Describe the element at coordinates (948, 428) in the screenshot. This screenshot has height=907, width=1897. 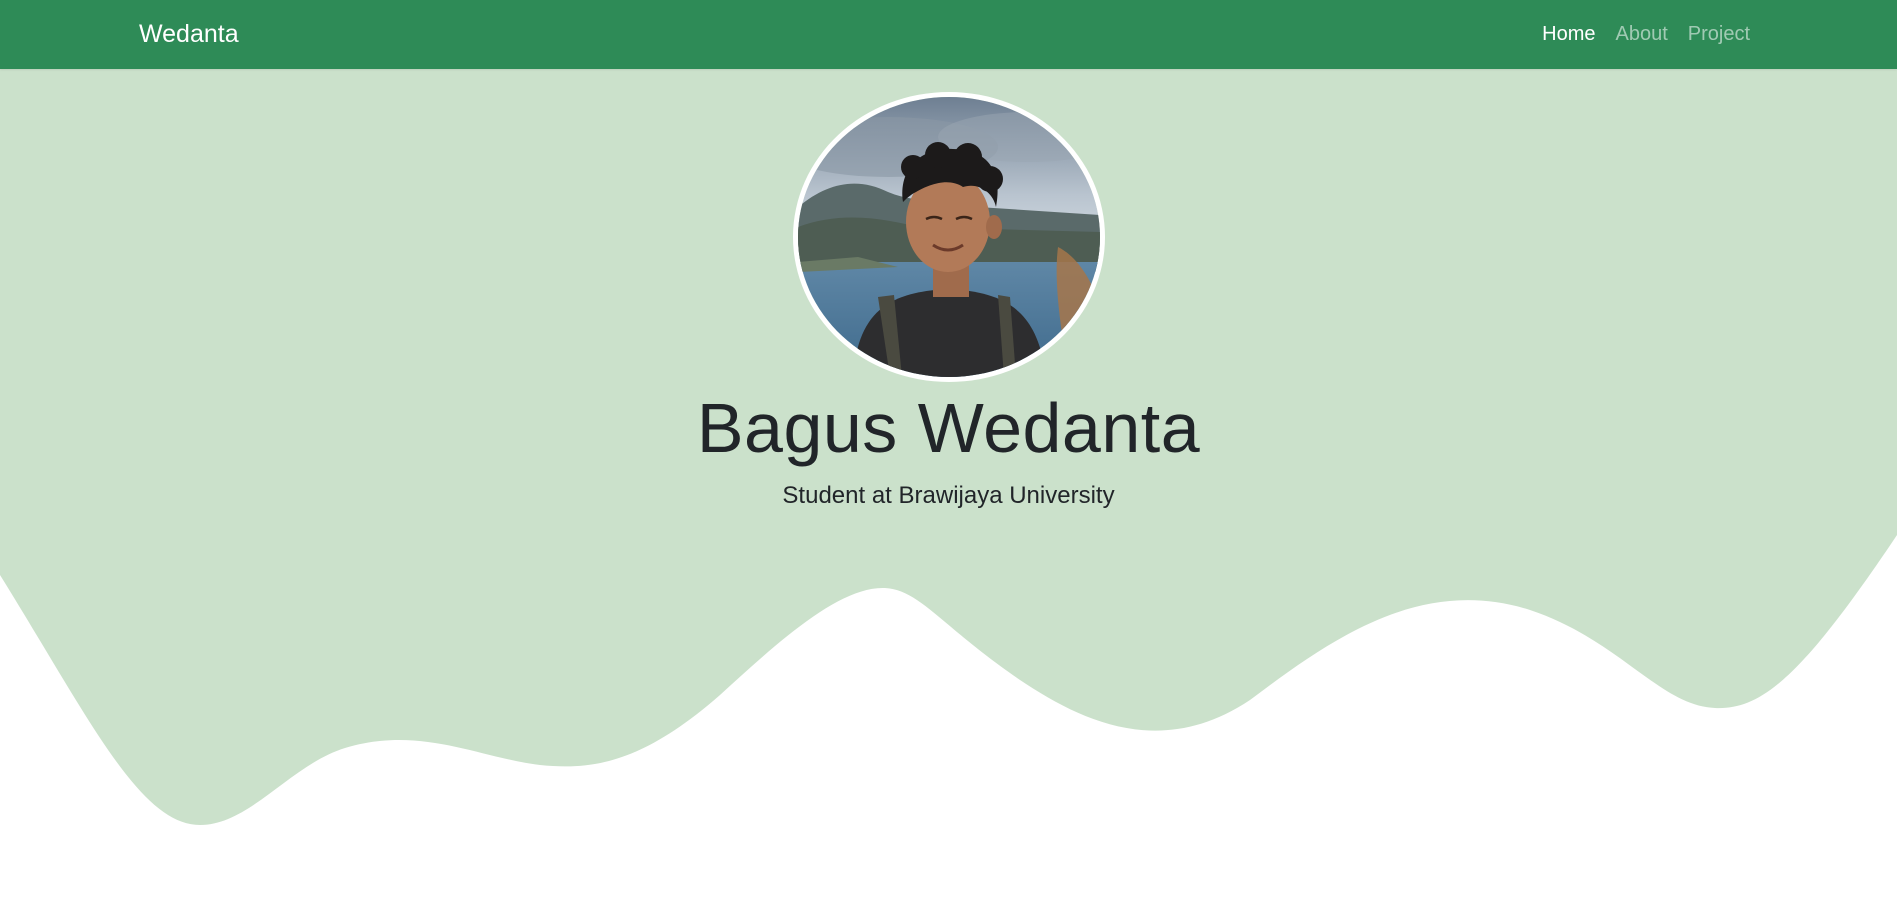
I see `hero-name: Bagus Wedanta` at that location.